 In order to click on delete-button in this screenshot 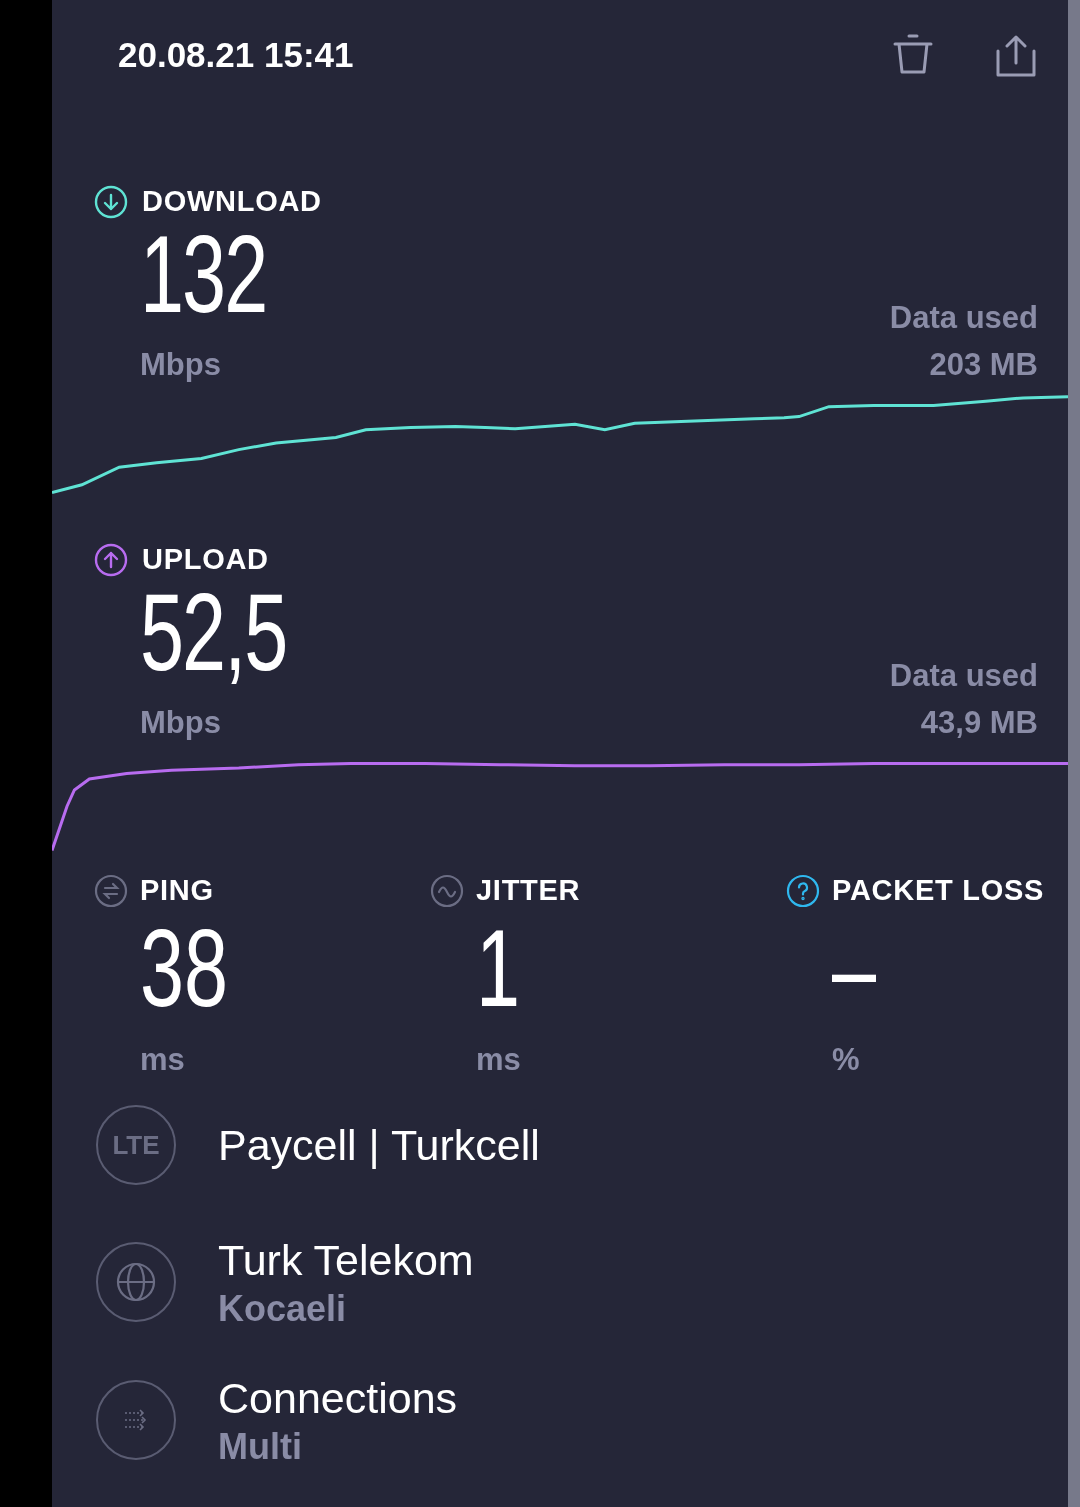, I will do `click(913, 55)`.